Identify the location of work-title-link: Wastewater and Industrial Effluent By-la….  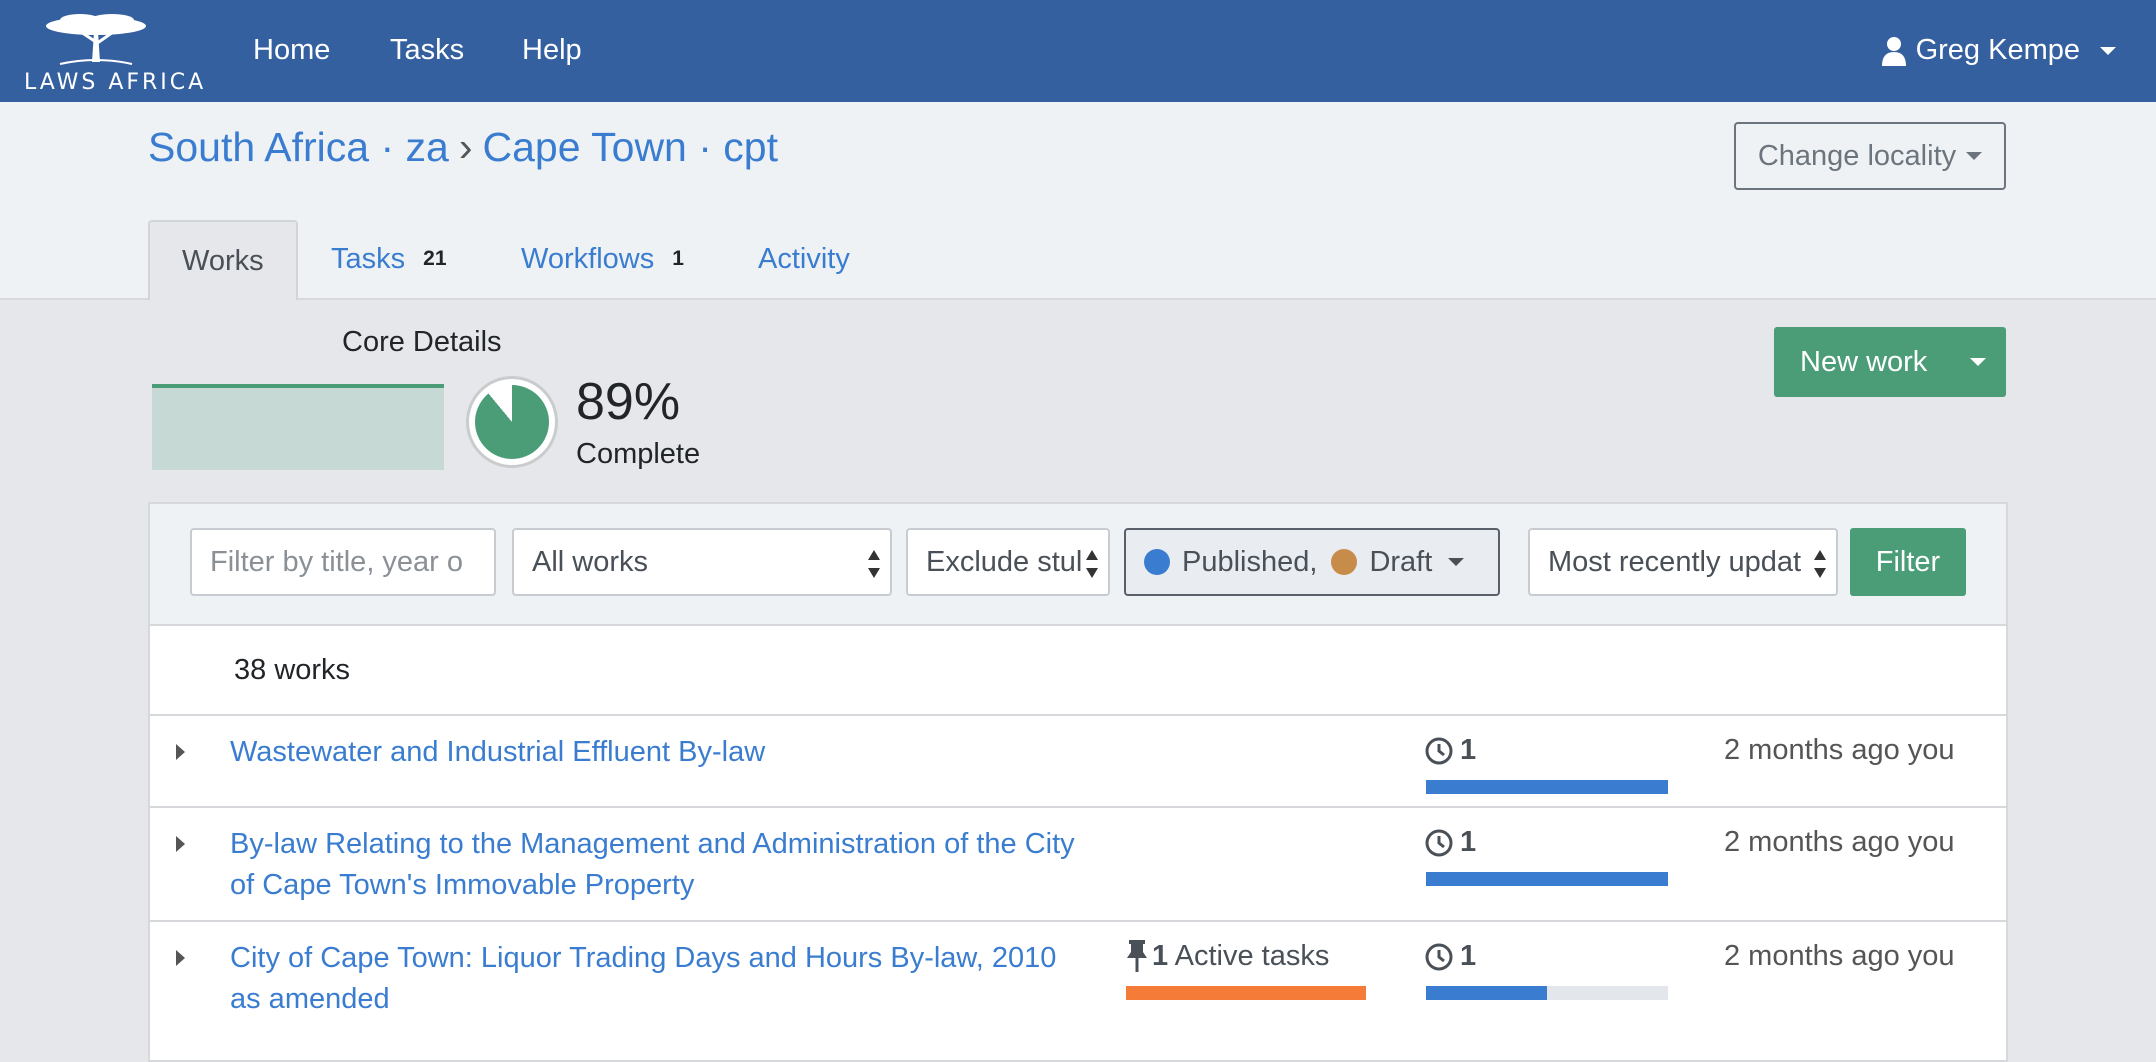
(660, 752).